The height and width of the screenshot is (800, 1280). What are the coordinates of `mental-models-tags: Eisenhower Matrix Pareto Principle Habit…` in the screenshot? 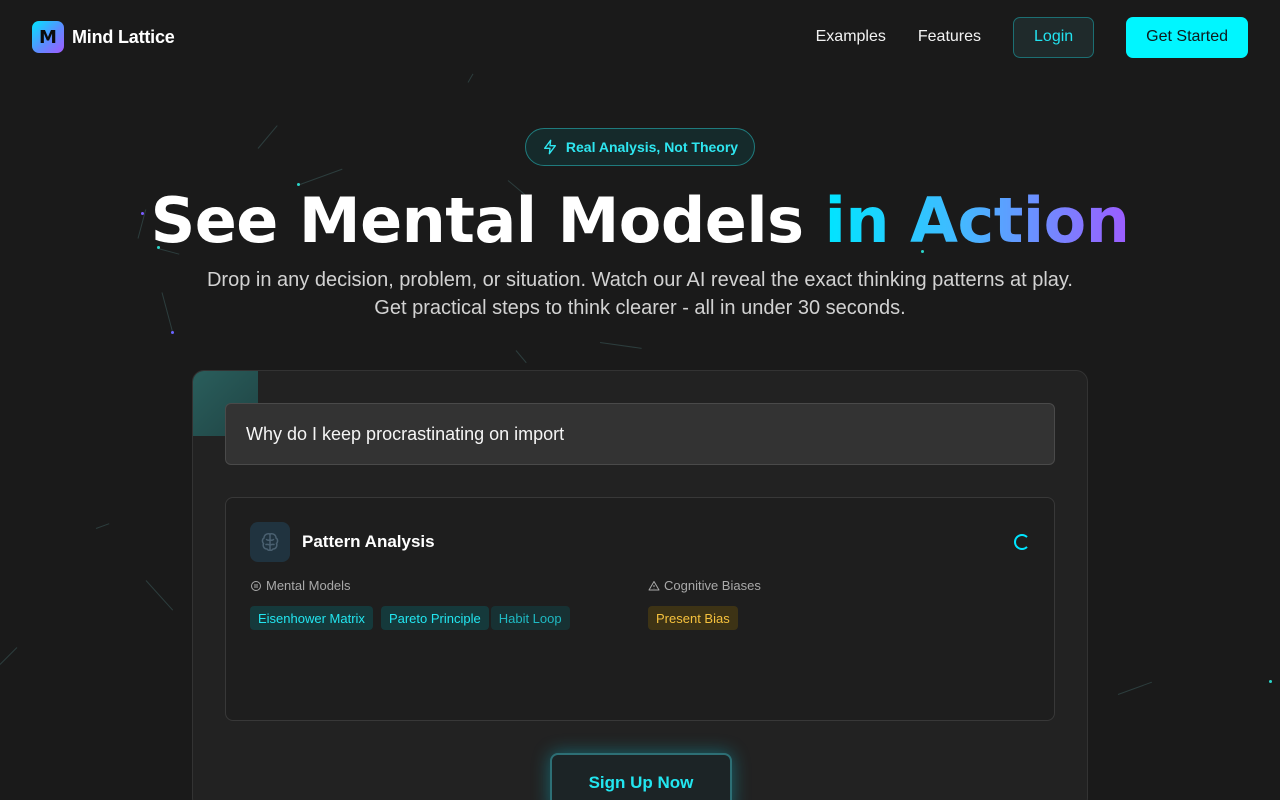 It's located at (414, 618).